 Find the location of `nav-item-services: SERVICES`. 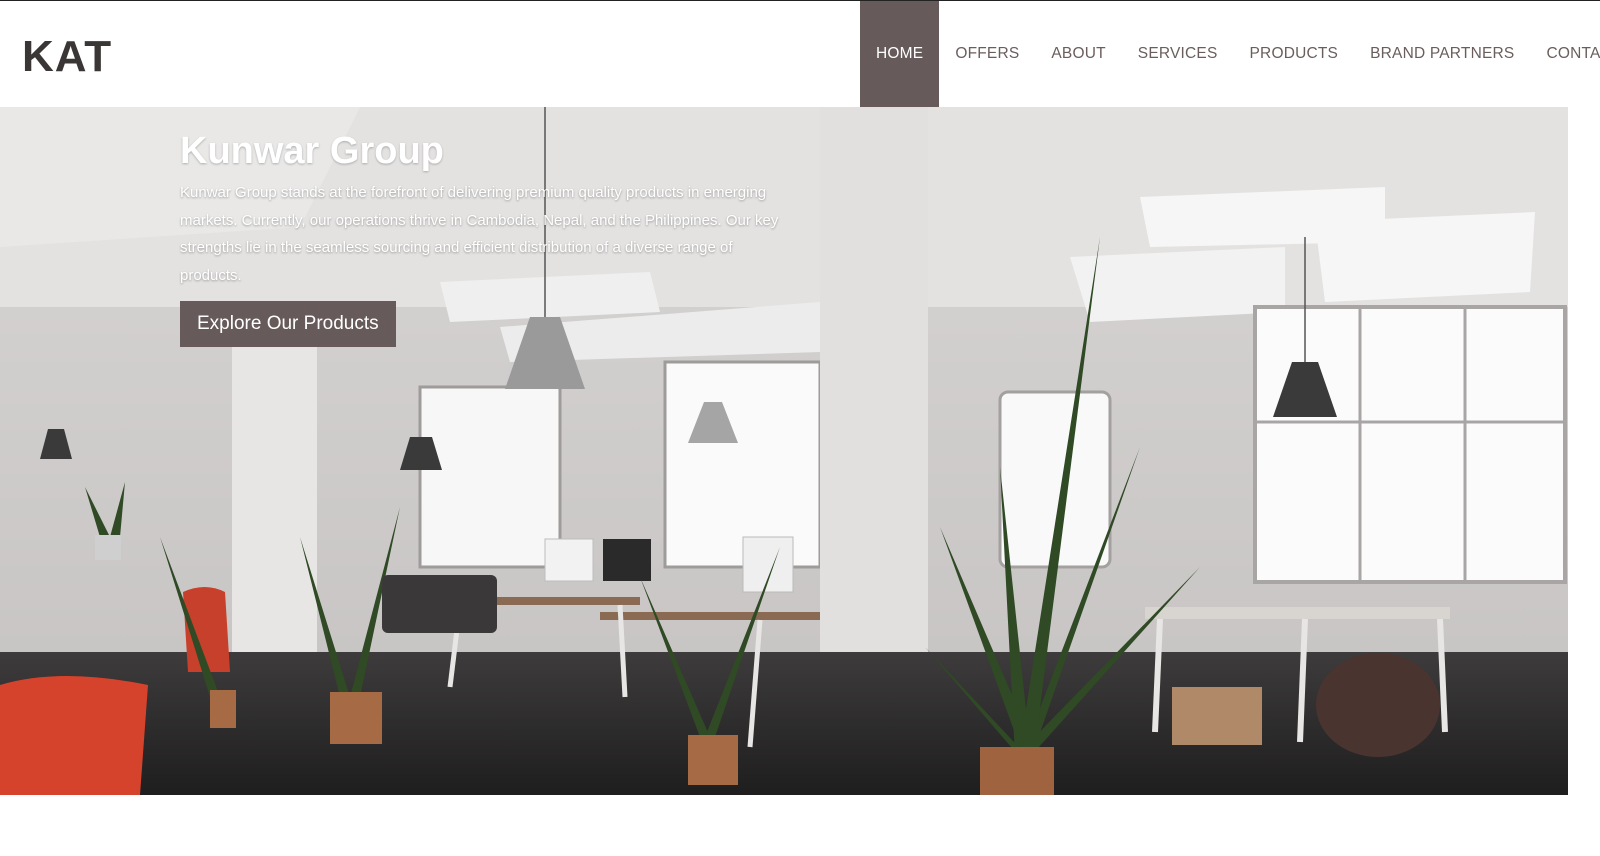

nav-item-services: SERVICES is located at coordinates (1178, 54).